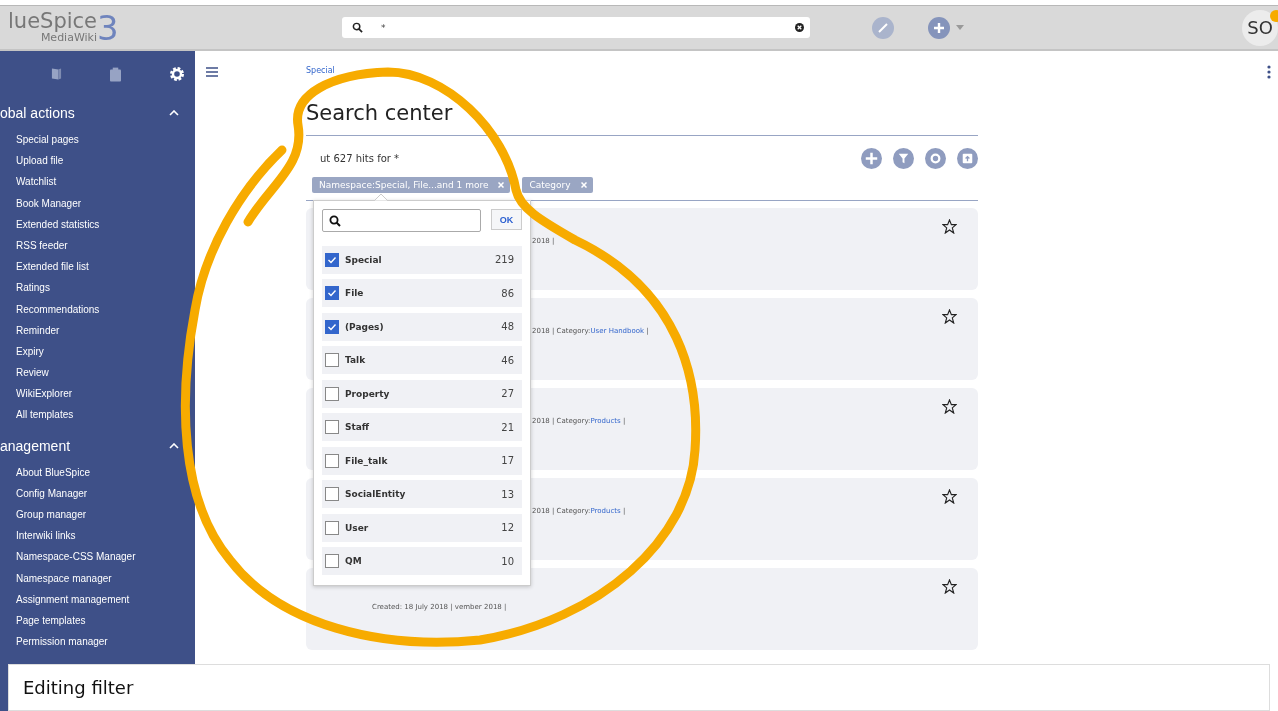  What do you see at coordinates (376, 494) in the screenshot?
I see `option-label: SocialEntity` at bounding box center [376, 494].